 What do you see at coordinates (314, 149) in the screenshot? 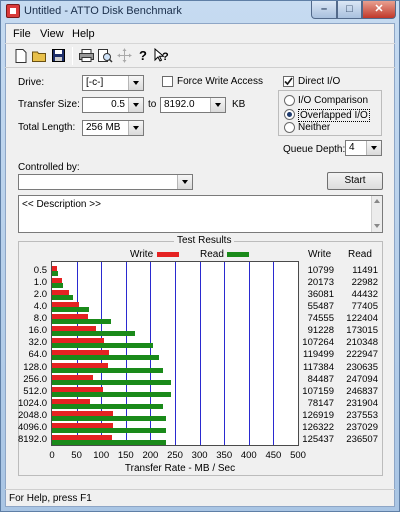
I see `queue-depth-label: Queue Depth:` at bounding box center [314, 149].